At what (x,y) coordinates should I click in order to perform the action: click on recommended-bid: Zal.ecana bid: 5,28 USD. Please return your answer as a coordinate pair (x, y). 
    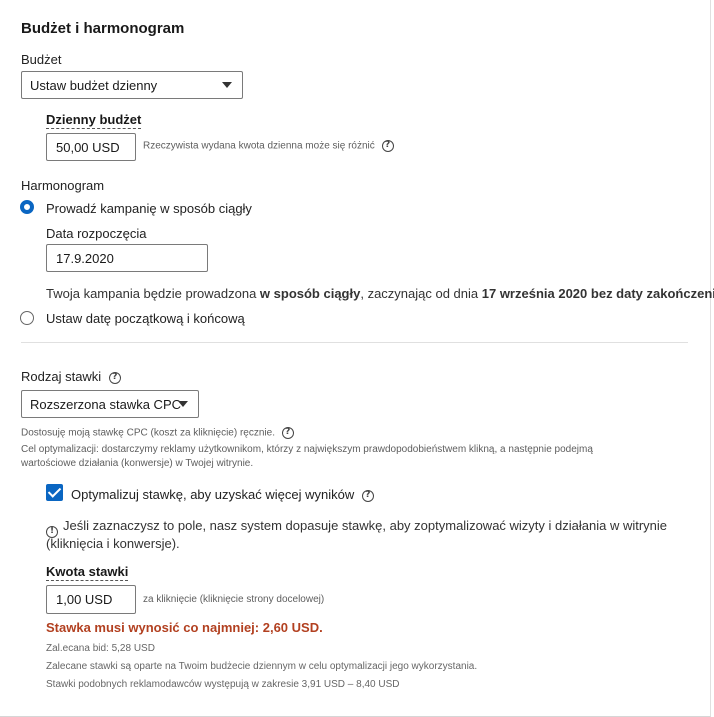
    Looking at the image, I should click on (100, 648).